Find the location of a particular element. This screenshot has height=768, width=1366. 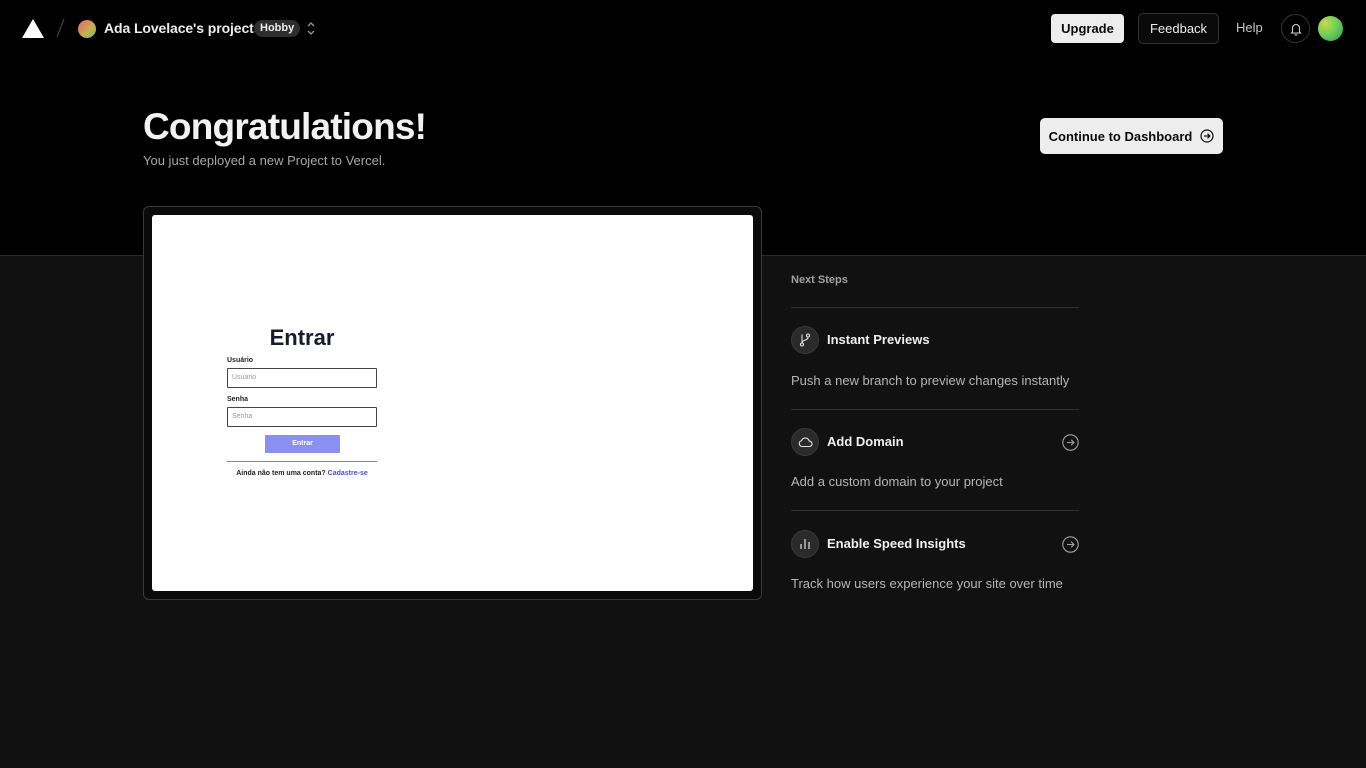

upgrade-button: Upgrade is located at coordinates (1087, 28).